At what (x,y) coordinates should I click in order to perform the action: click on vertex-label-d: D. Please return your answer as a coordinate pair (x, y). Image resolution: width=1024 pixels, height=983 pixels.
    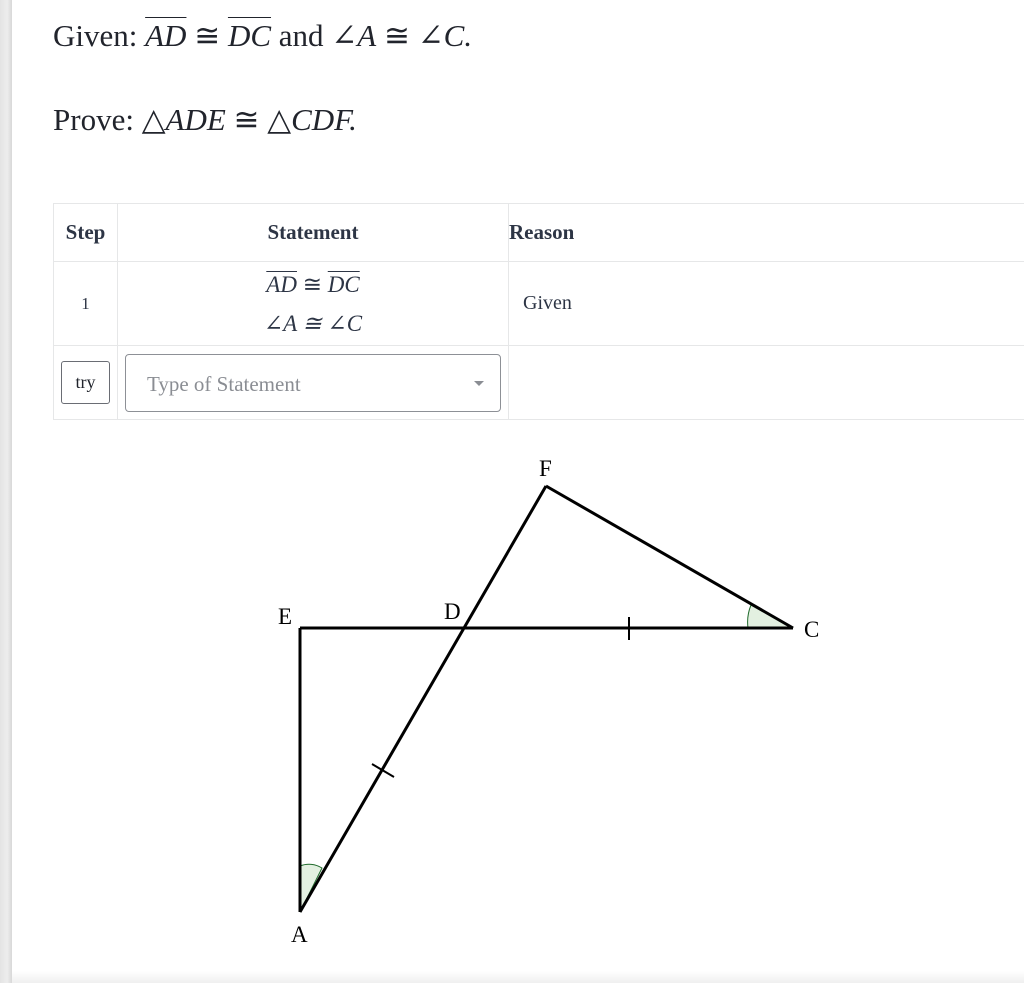
    Looking at the image, I should click on (452, 611).